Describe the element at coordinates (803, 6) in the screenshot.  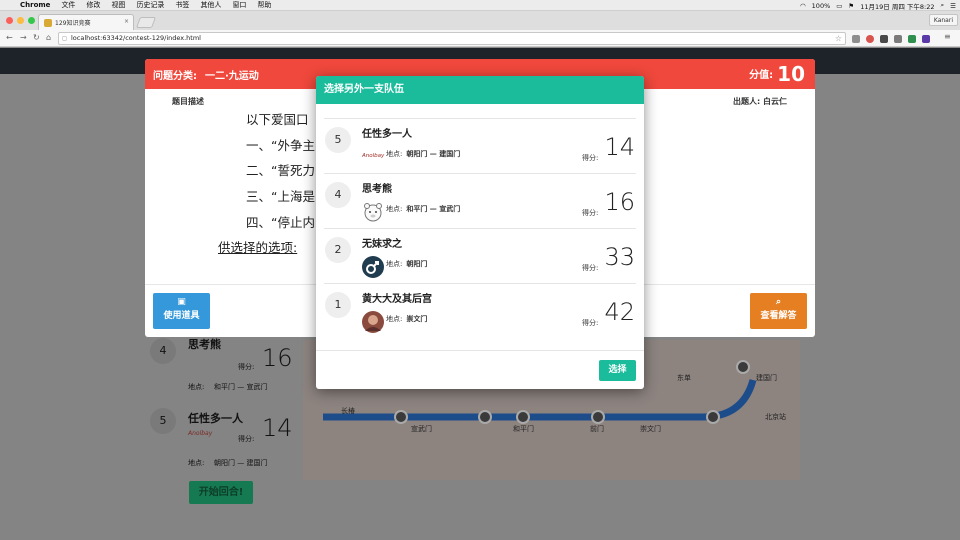
I see `wifi-icon: ◠` at that location.